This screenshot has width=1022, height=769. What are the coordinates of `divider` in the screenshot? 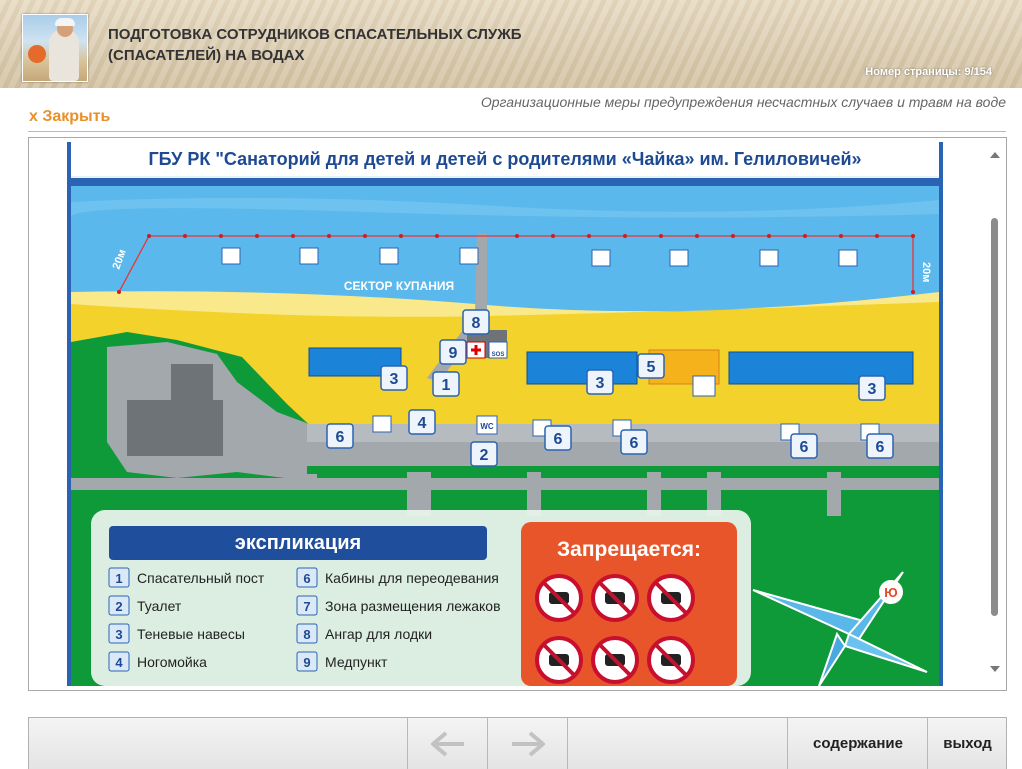 It's located at (517, 131).